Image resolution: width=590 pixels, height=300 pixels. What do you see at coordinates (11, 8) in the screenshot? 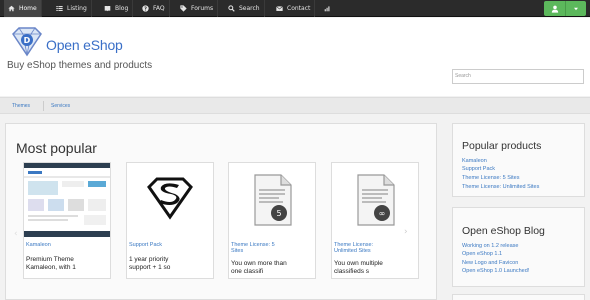
I see `home-icon` at bounding box center [11, 8].